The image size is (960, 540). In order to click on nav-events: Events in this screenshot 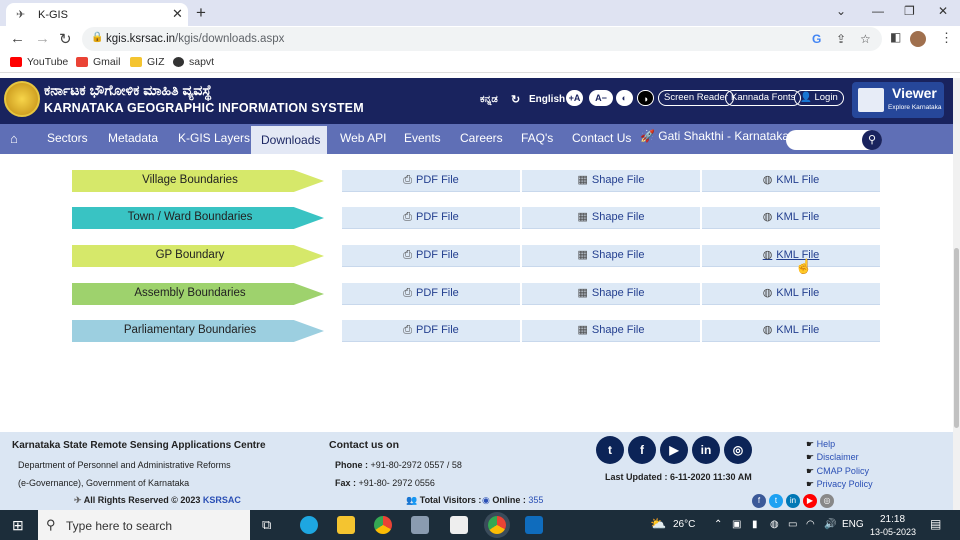, I will do `click(422, 139)`.